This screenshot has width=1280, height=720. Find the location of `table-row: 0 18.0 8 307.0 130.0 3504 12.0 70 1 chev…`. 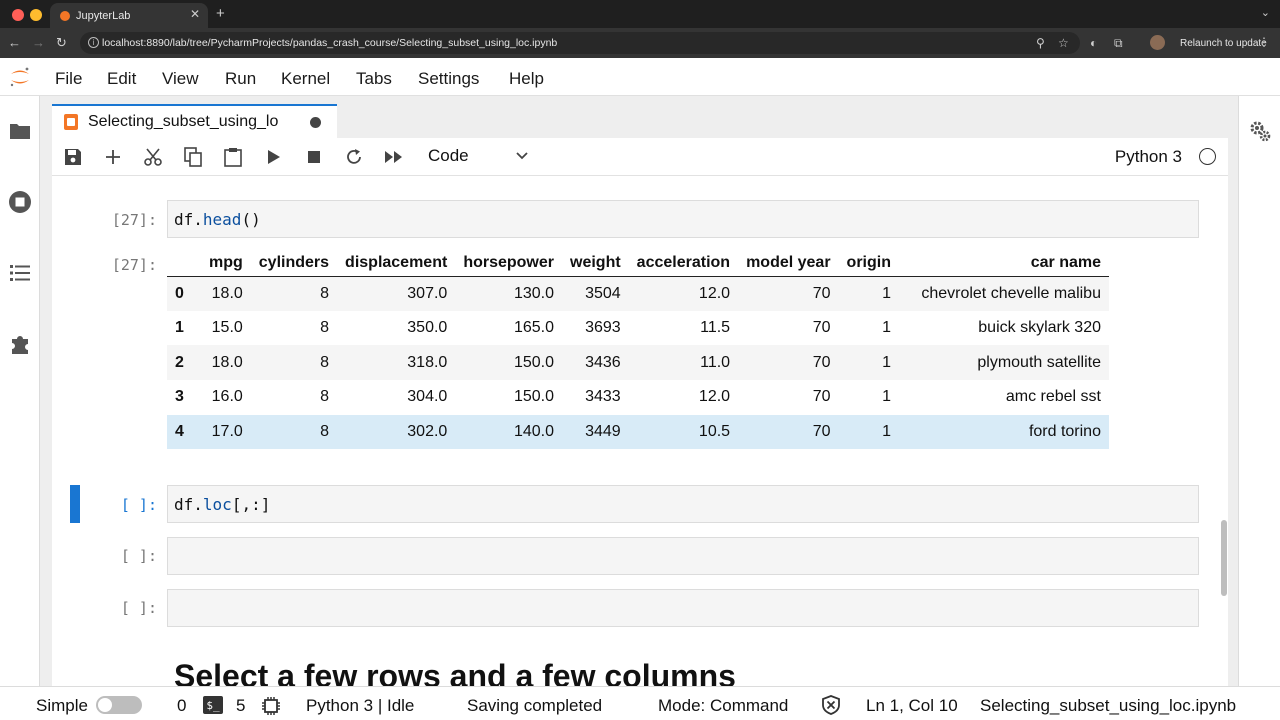

table-row: 0 18.0 8 307.0 130.0 3504 12.0 70 1 chev… is located at coordinates (638, 293).